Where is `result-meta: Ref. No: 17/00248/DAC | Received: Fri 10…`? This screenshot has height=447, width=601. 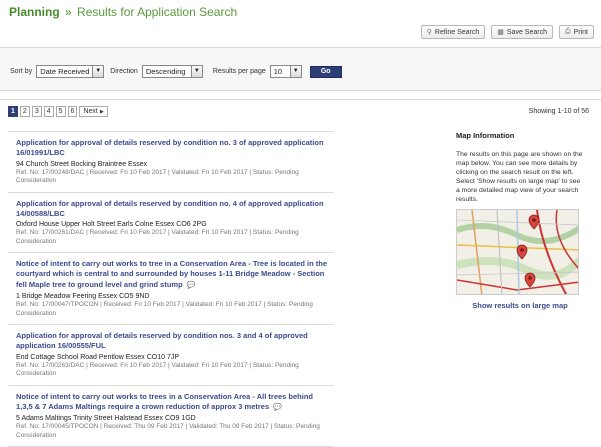 result-meta: Ref. No: 17/00248/DAC | Received: Fri 10… is located at coordinates (157, 176).